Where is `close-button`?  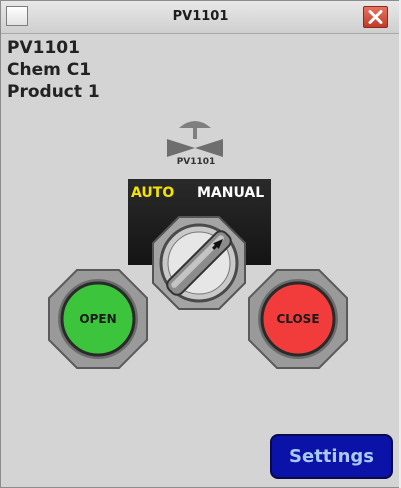
close-button is located at coordinates (375, 17).